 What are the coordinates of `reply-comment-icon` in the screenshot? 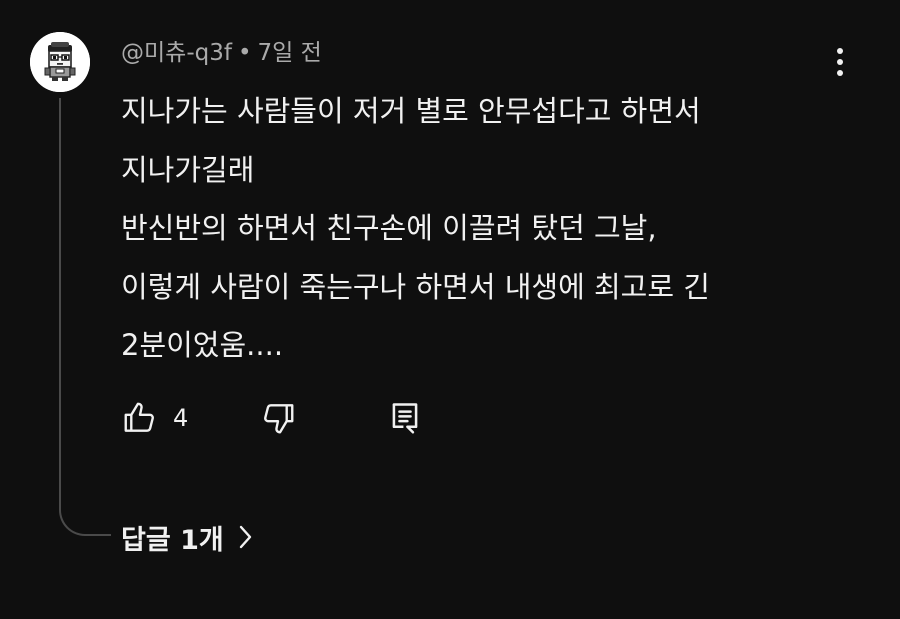 It's located at (405, 418).